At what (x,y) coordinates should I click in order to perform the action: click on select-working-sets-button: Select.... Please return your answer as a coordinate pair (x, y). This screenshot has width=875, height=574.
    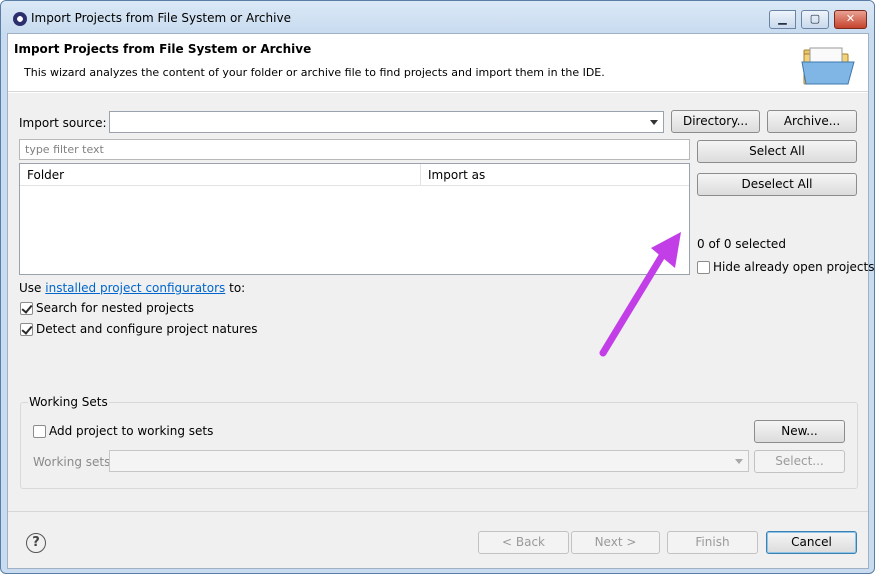
    Looking at the image, I should click on (799, 461).